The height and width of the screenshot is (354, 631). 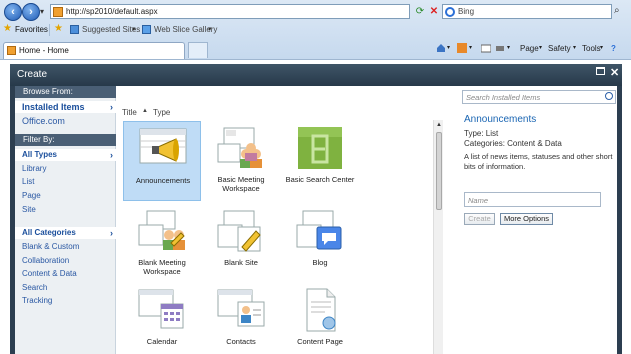 I want to click on browse-item-label: Installed Items, so click(x=53, y=107).